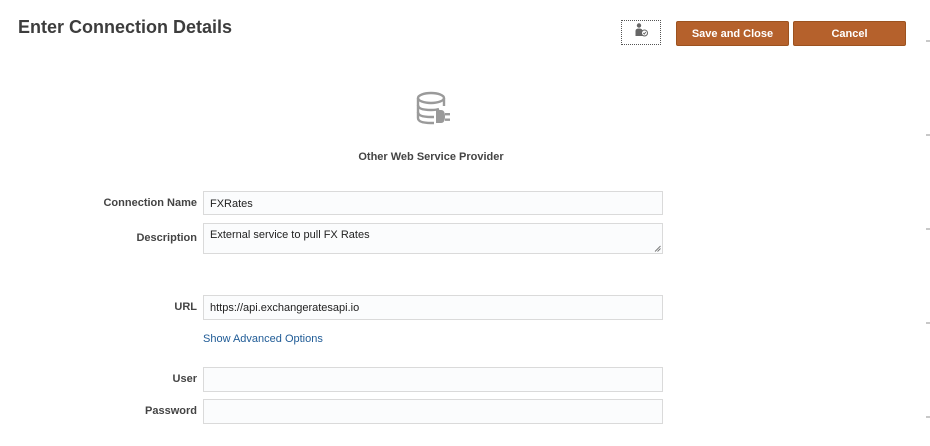  I want to click on resize-handle-icon, so click(657, 248).